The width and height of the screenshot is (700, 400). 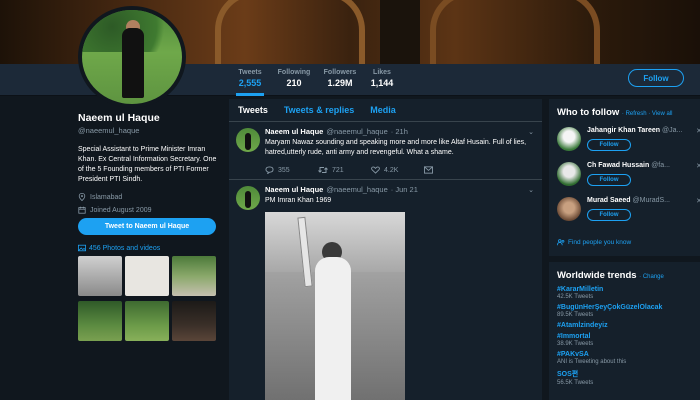 I want to click on trend-item: #KararMilletin 42.5K Tweets, so click(x=624, y=293).